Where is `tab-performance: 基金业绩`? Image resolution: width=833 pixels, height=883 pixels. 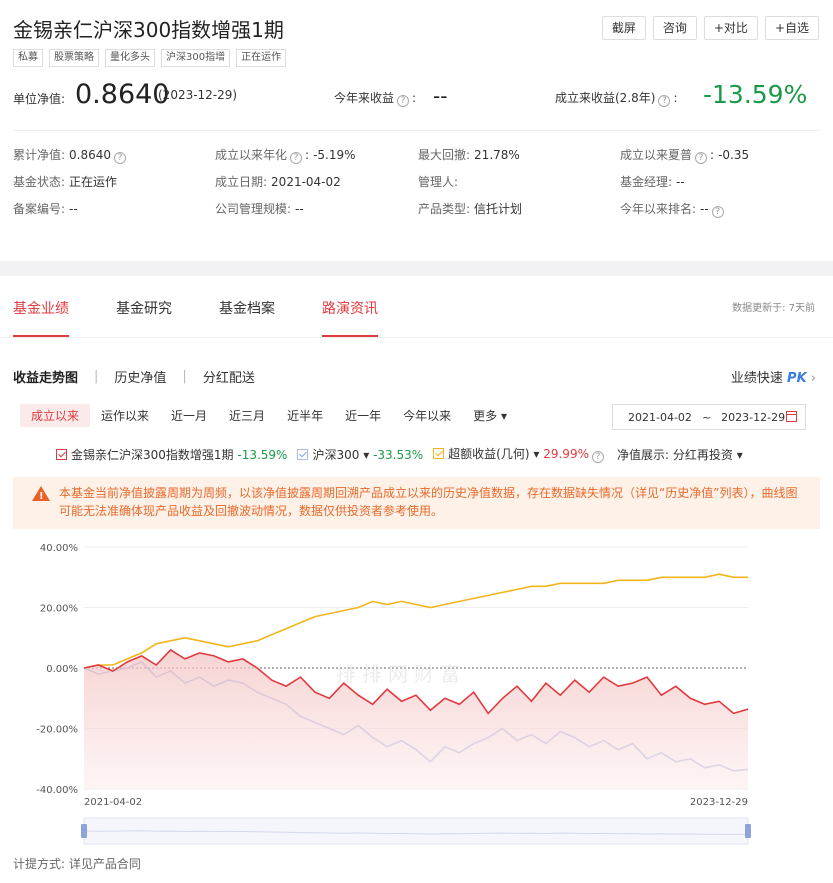
tab-performance: 基金业绩 is located at coordinates (41, 317).